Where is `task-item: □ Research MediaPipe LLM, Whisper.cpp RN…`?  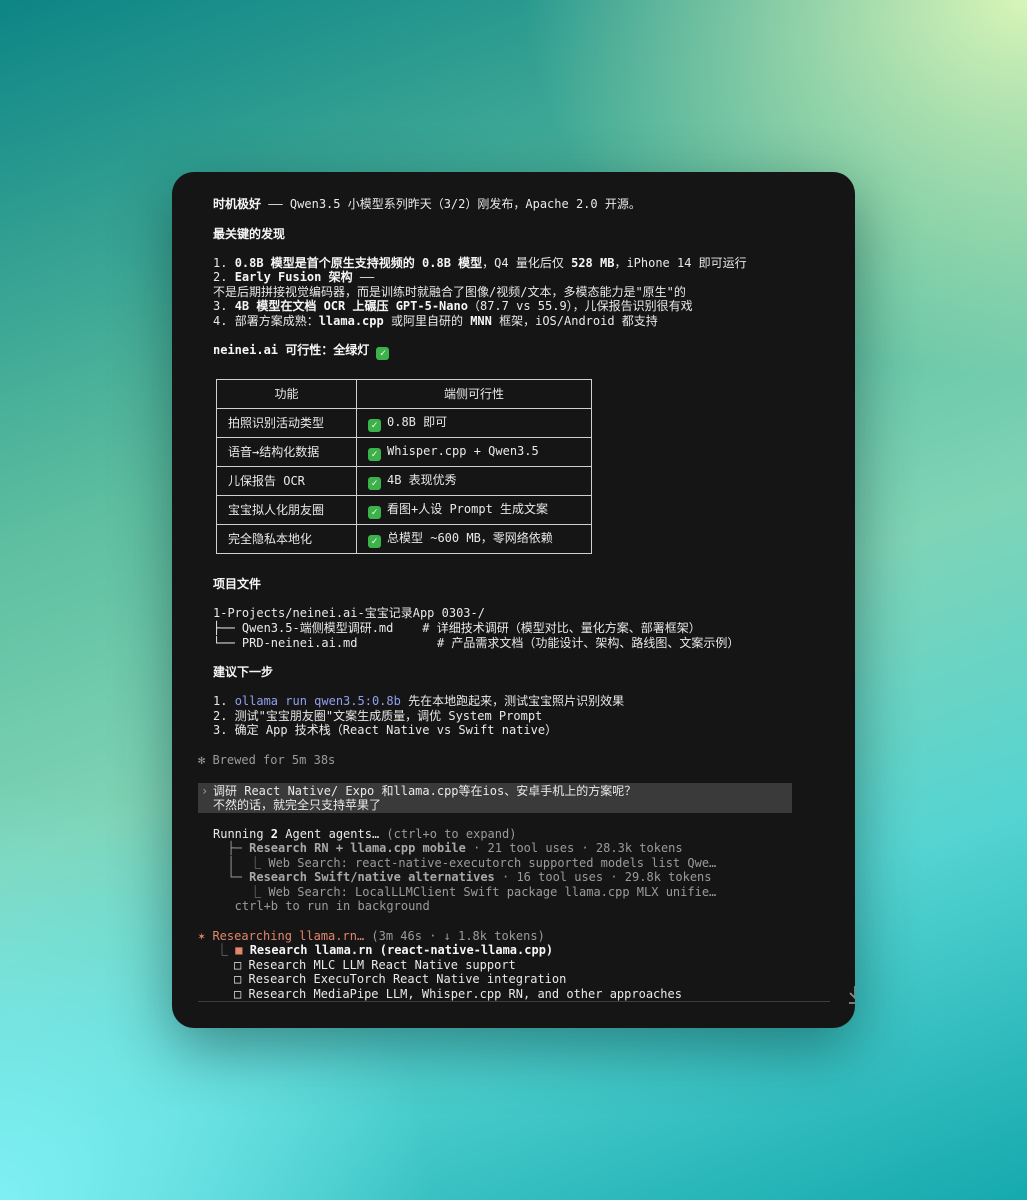
task-item: □ Research MediaPipe LLM, Whisper.cpp RN… is located at coordinates (458, 994).